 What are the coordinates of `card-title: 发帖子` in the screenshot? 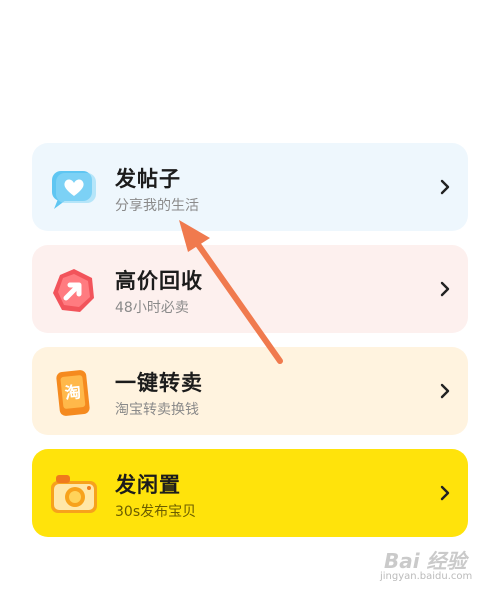 It's located at (148, 179).